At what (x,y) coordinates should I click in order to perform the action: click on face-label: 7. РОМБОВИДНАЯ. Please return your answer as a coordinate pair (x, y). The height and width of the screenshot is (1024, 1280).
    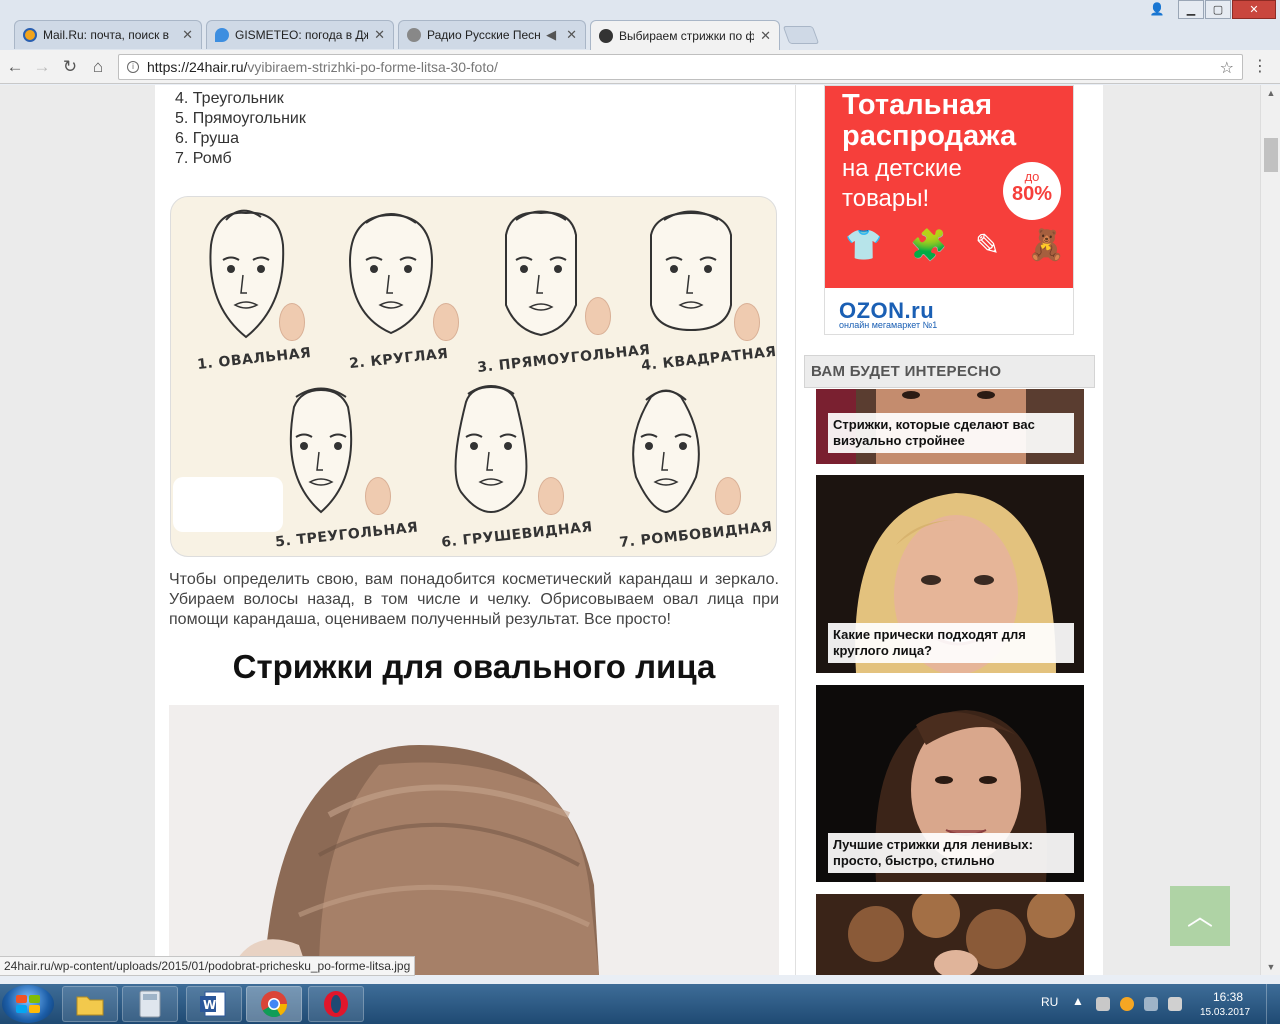
    Looking at the image, I should click on (696, 535).